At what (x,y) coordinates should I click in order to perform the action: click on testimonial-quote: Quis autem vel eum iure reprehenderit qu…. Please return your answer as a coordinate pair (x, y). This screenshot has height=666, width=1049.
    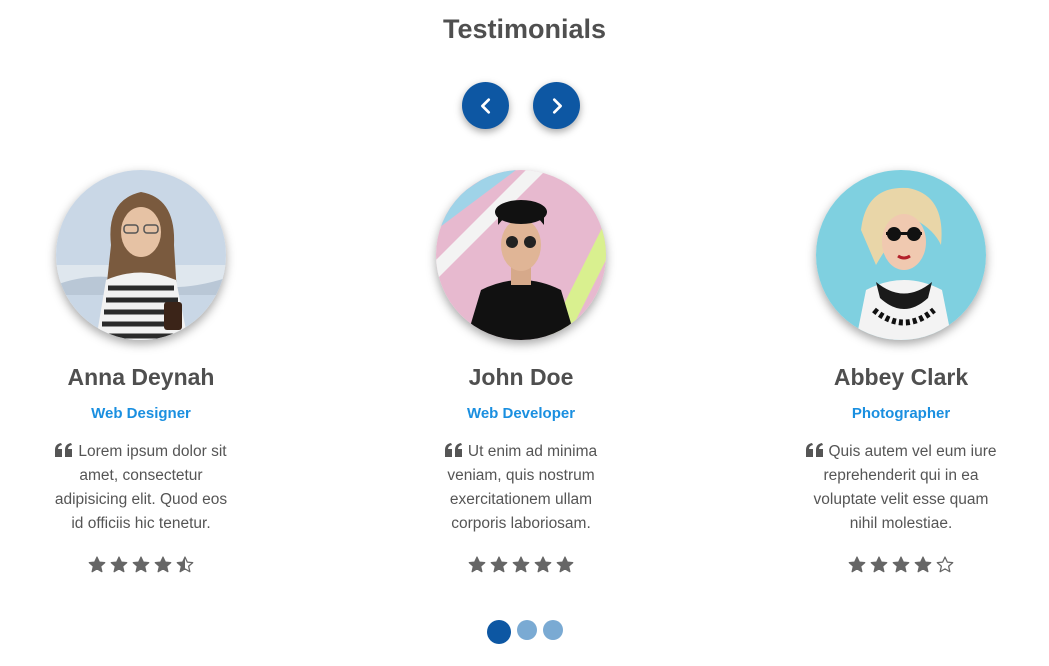
    Looking at the image, I should click on (901, 488).